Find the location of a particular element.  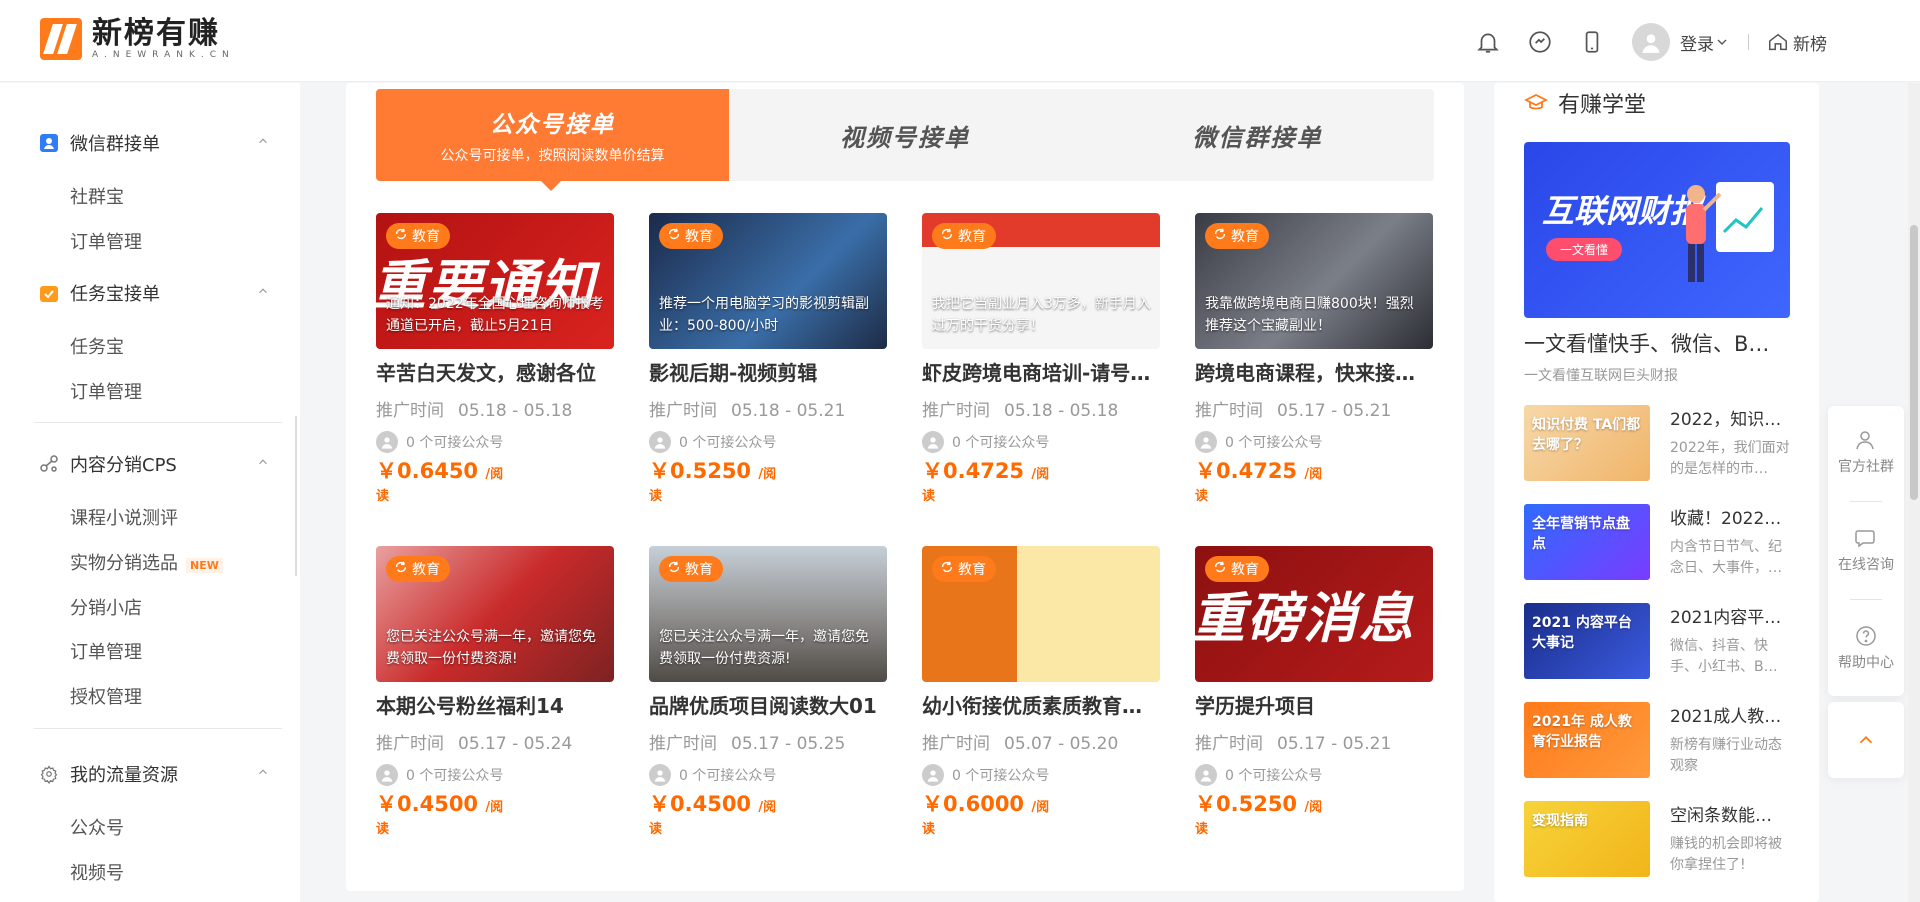

help-center-button: 帮助中心 is located at coordinates (1866, 648).